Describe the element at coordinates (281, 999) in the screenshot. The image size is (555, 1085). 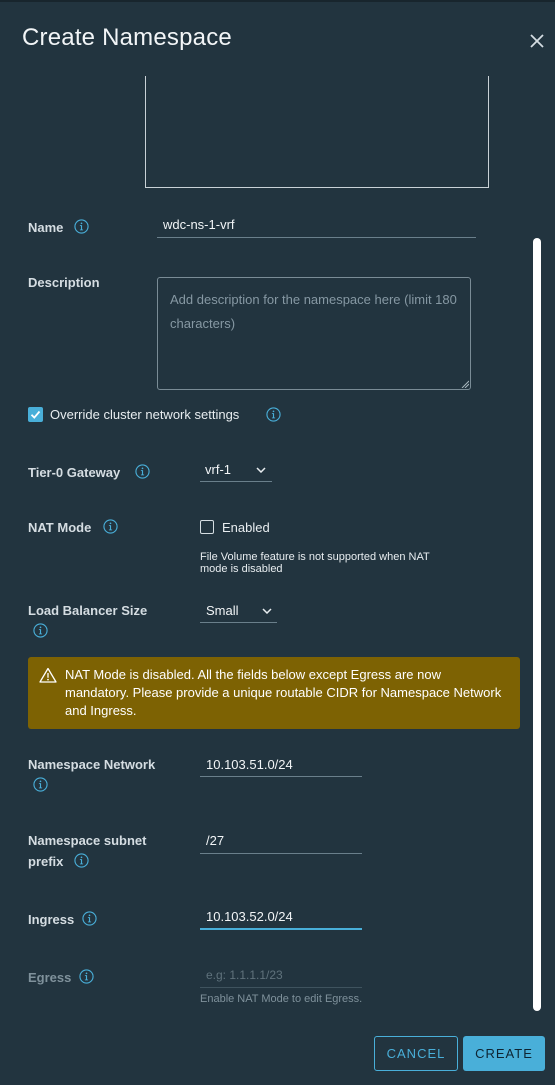
I see `egress-note: Enable NAT Mode to edit Egress.` at that location.